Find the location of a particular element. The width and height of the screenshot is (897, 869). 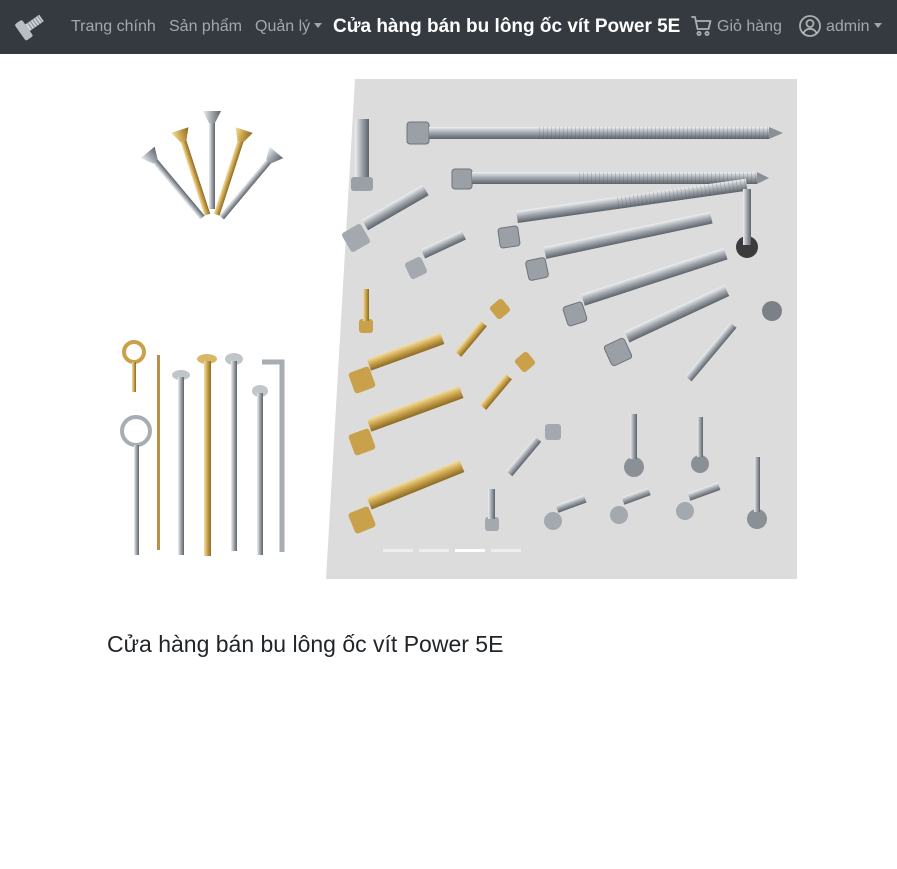

nav-dropdown-user: admin is located at coordinates (854, 27).